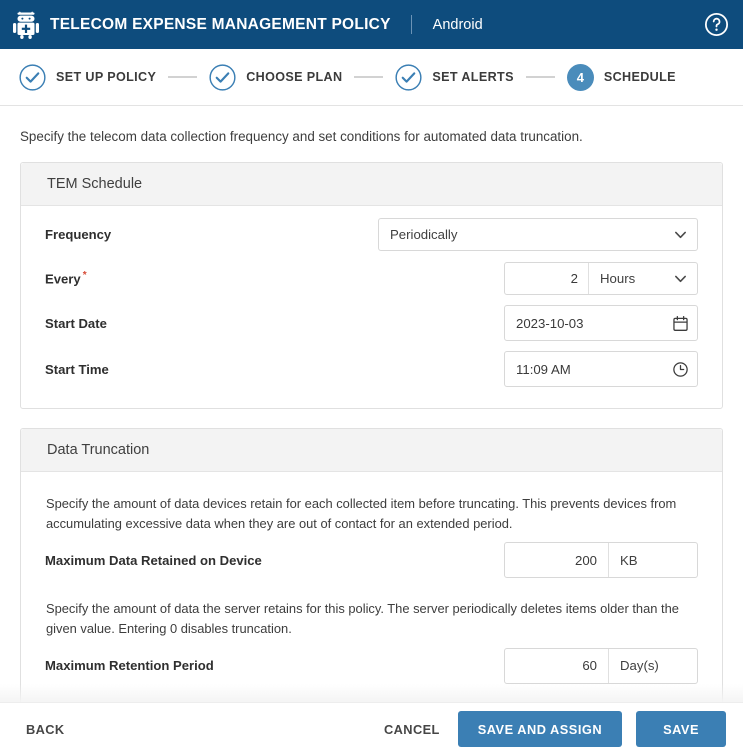  Describe the element at coordinates (106, 77) in the screenshot. I see `stepper-label: SET UP POLICY` at that location.